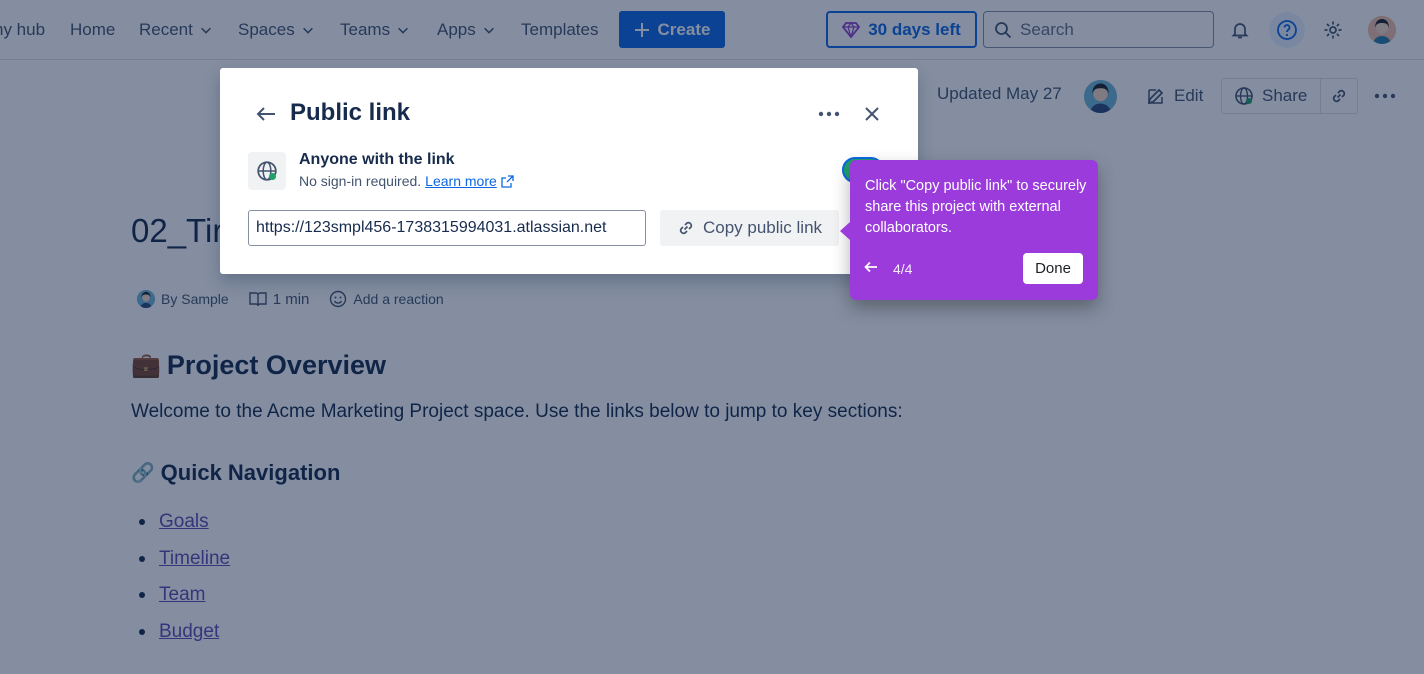  What do you see at coordinates (360, 181) in the screenshot?
I see `signin-text: No sign-in required.` at bounding box center [360, 181].